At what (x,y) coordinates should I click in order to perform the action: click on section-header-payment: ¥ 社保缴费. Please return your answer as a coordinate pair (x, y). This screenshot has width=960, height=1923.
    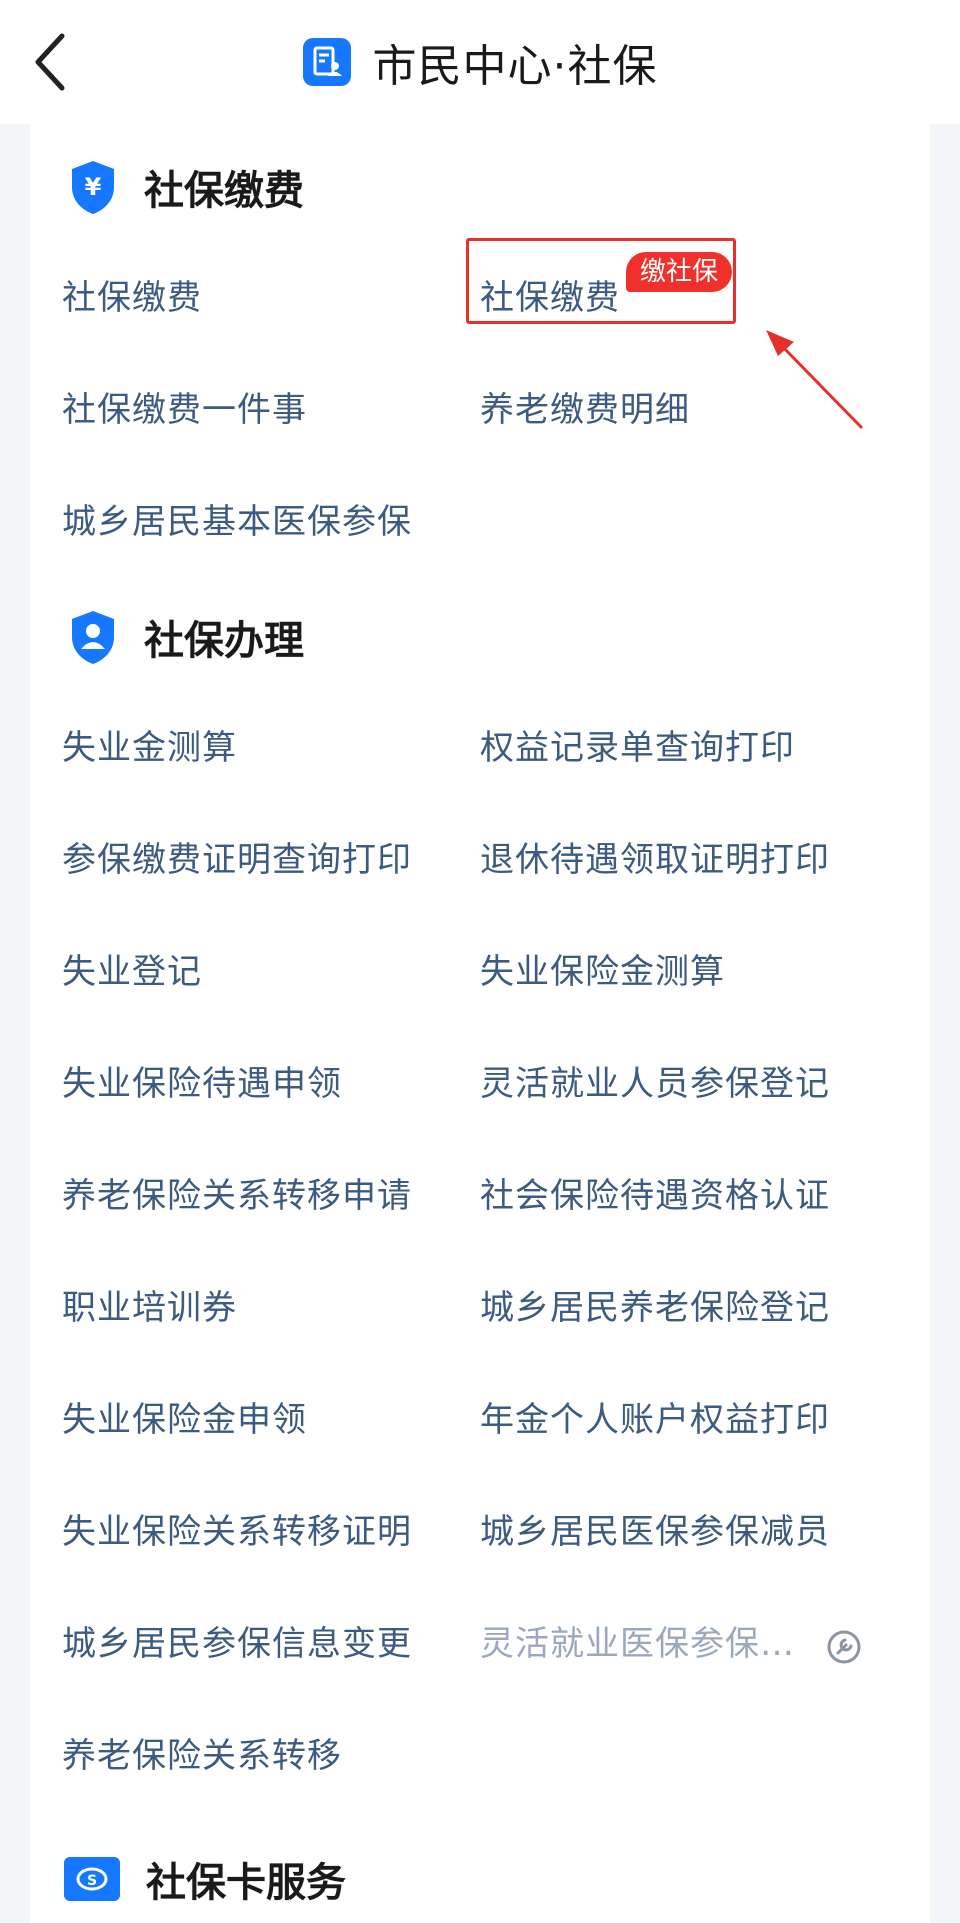
    Looking at the image, I should click on (186, 187).